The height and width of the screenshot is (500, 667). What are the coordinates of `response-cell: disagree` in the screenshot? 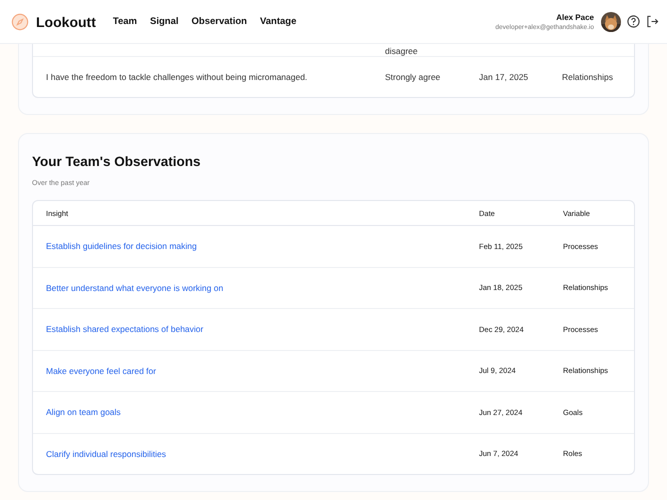 It's located at (401, 51).